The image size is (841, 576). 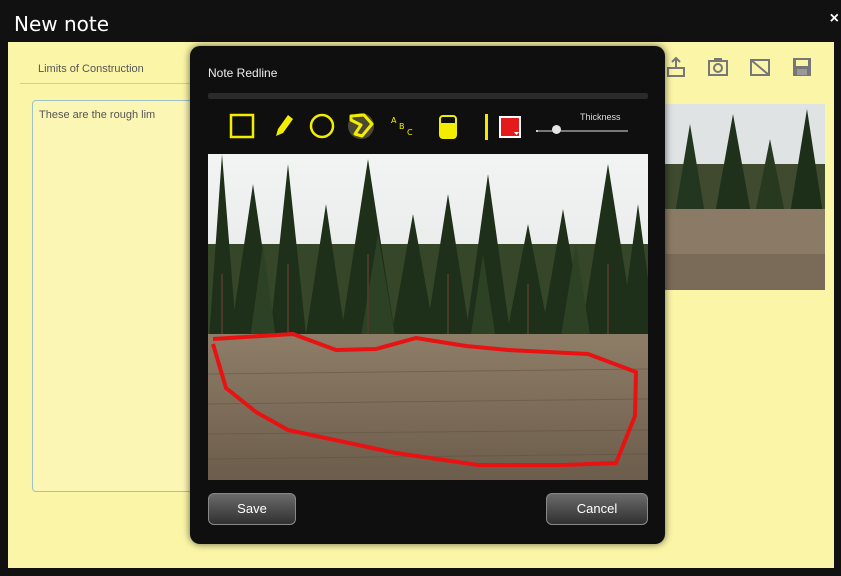 I want to click on save-button: Save, so click(x=252, y=509).